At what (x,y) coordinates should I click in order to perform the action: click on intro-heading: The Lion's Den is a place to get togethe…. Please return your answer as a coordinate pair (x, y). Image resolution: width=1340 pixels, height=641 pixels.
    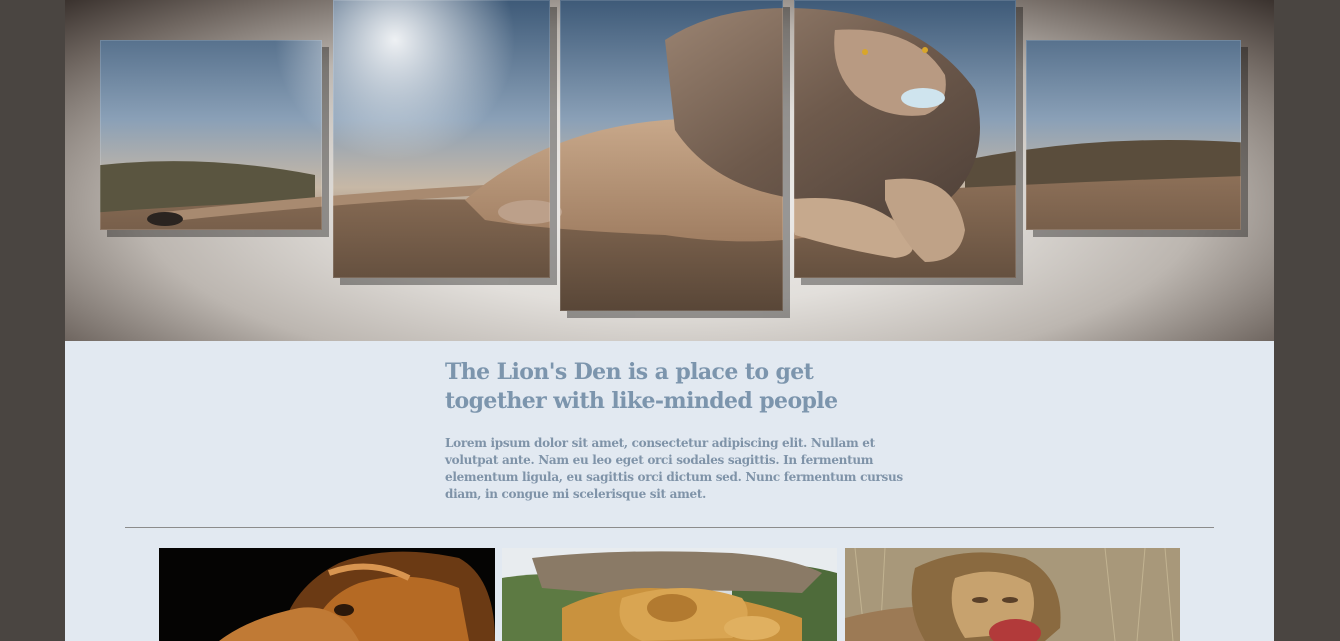
    Looking at the image, I should click on (641, 386).